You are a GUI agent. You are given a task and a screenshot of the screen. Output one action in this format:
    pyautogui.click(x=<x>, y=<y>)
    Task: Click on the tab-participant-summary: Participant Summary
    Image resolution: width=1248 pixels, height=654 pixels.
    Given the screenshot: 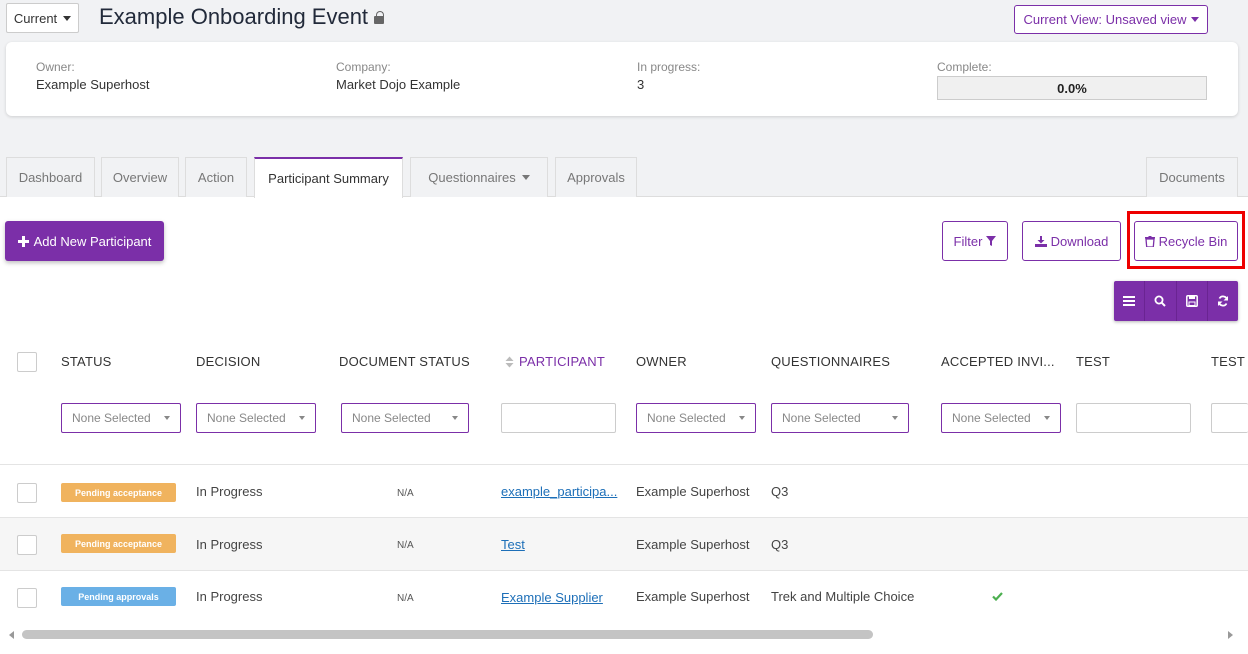 What is the action you would take?
    pyautogui.click(x=328, y=177)
    